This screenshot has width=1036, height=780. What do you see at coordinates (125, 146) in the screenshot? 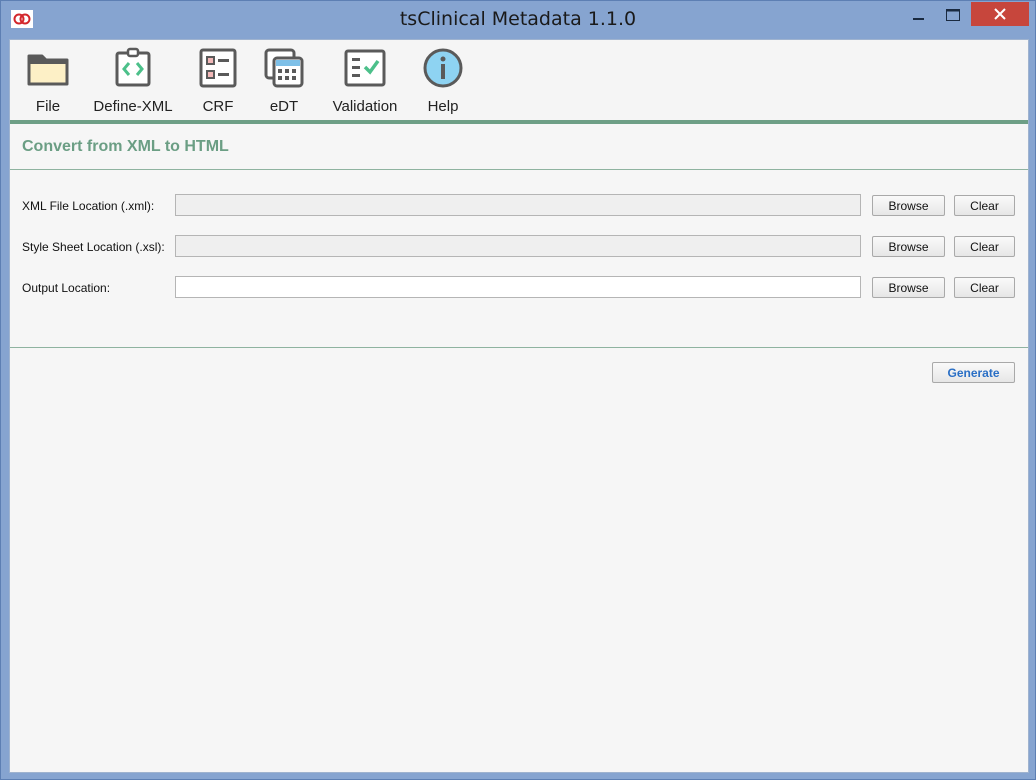
I see `section-title: Convert from XML to HTML` at bounding box center [125, 146].